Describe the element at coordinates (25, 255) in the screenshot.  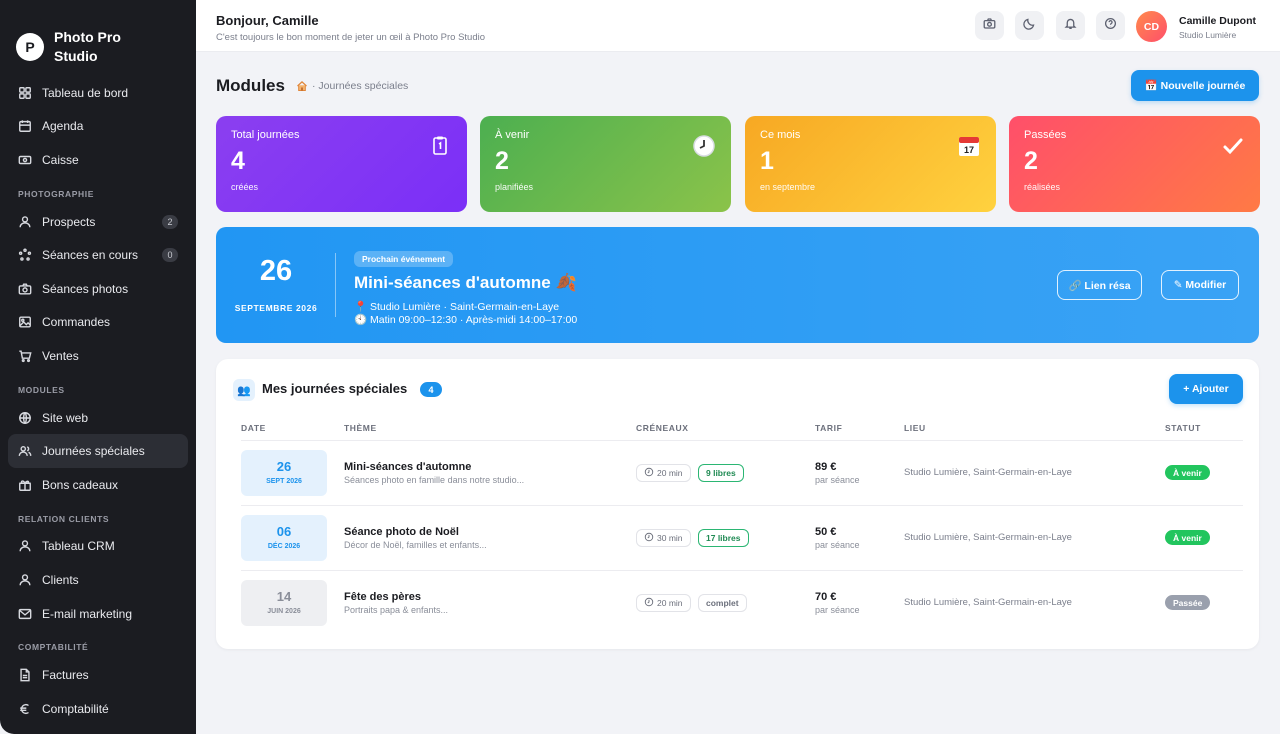
I see `spinner-icon` at that location.